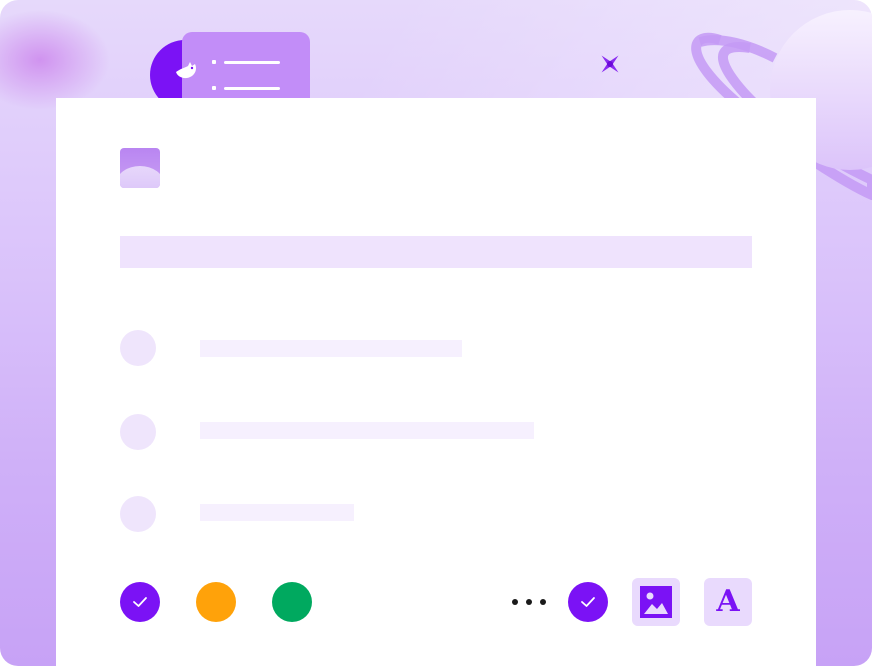 This screenshot has width=872, height=666. What do you see at coordinates (186, 71) in the screenshot?
I see `bird-icon` at bounding box center [186, 71].